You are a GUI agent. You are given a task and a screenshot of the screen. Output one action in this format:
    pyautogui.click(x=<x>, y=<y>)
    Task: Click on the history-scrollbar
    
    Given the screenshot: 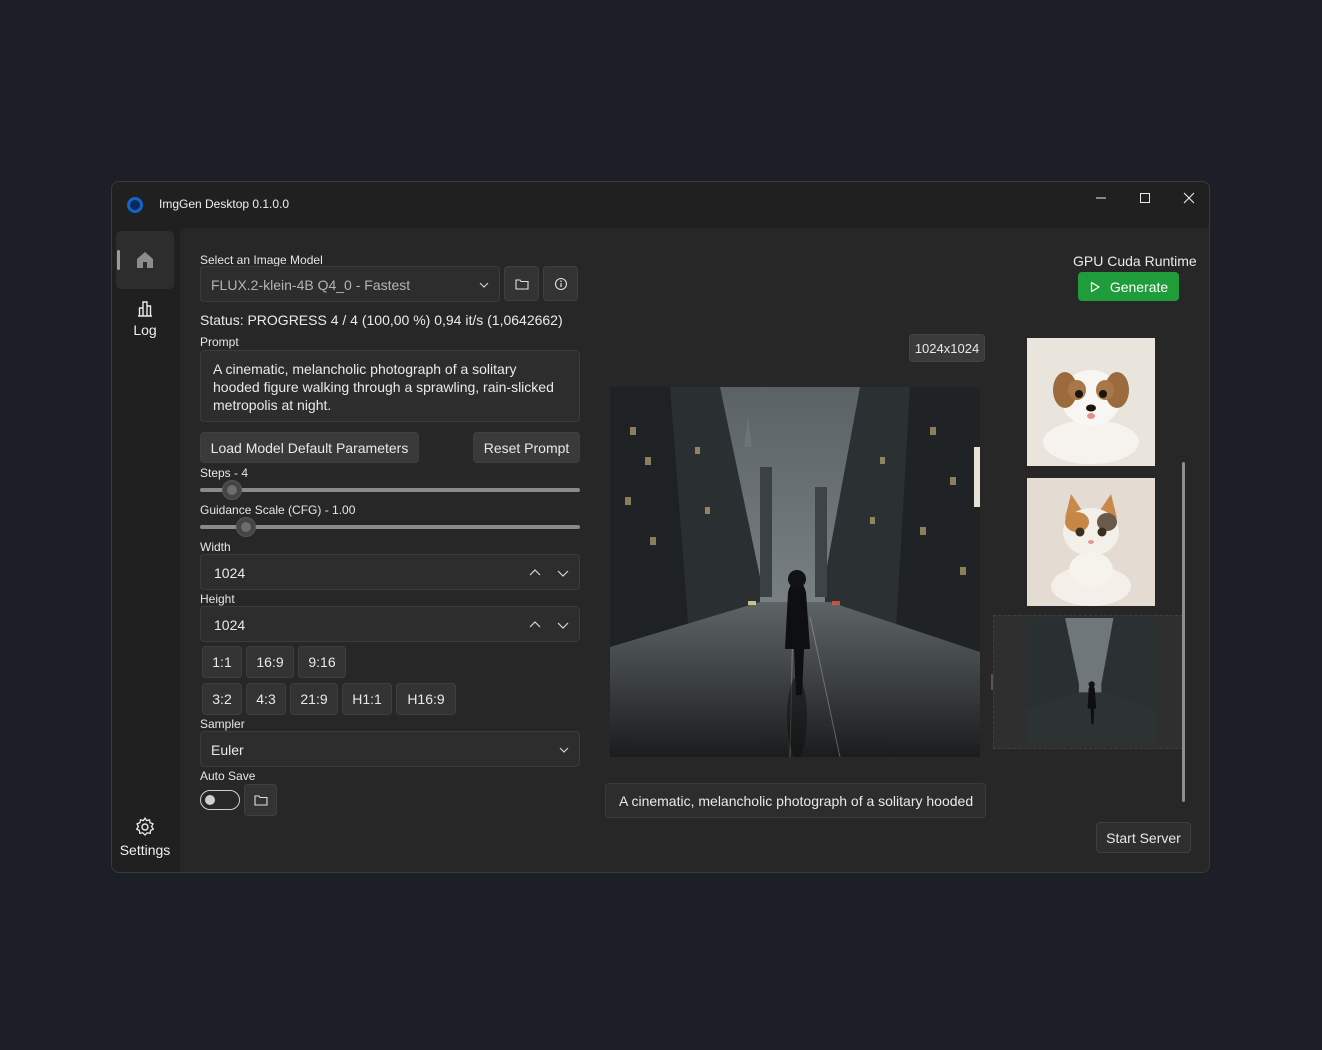 What is the action you would take?
    pyautogui.click(x=1183, y=632)
    